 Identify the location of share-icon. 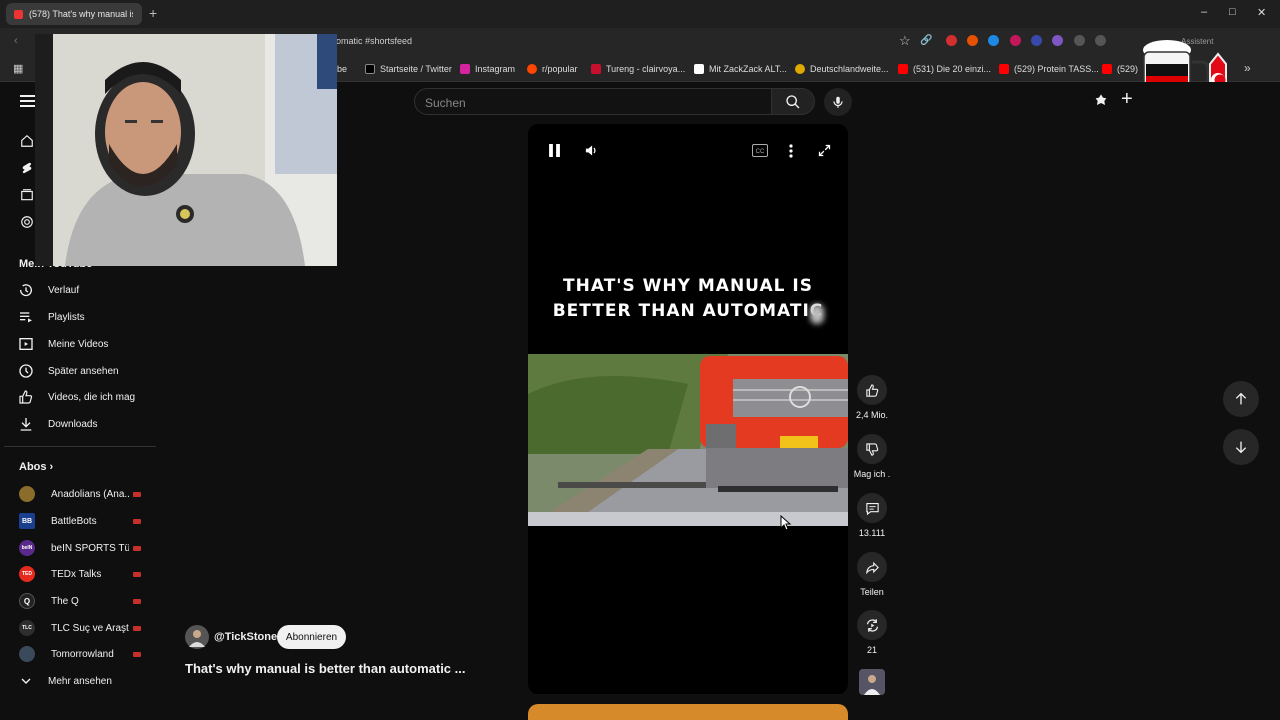
(872, 567).